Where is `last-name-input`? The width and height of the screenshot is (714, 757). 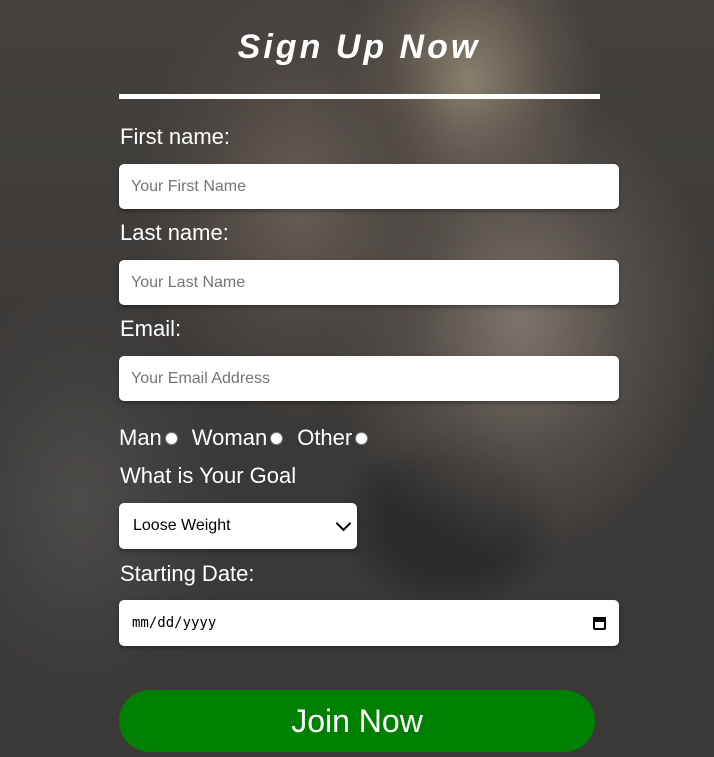 last-name-input is located at coordinates (369, 282).